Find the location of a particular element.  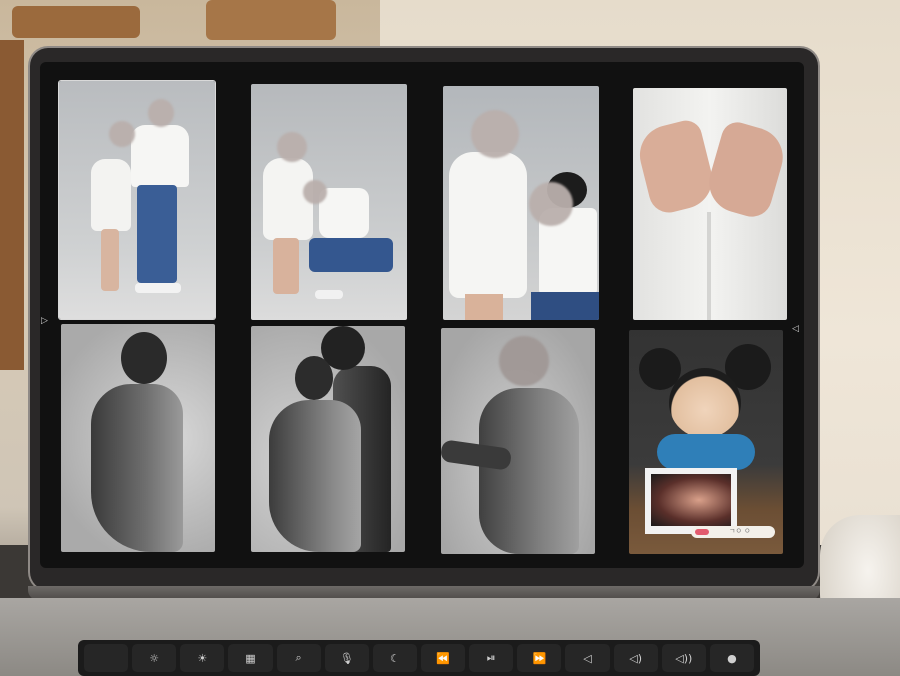

photo-couple-belly-touch is located at coordinates (521, 203).